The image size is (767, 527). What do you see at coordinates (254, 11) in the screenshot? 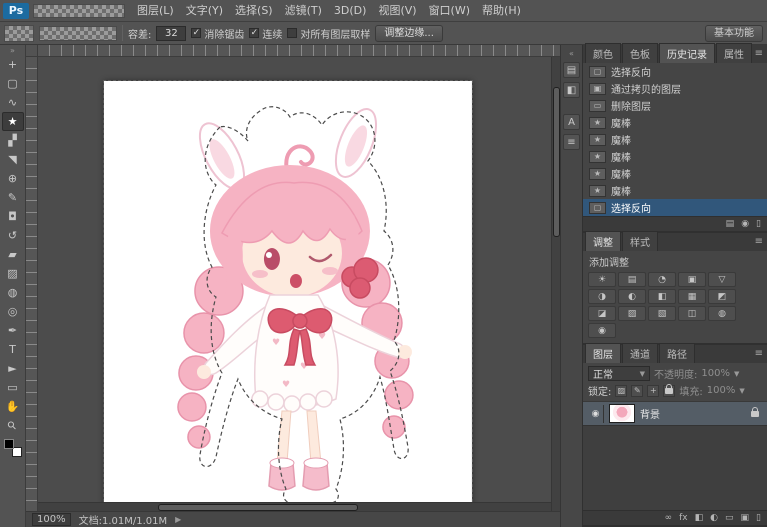
I see `menu-select: 选择(S)` at bounding box center [254, 11].